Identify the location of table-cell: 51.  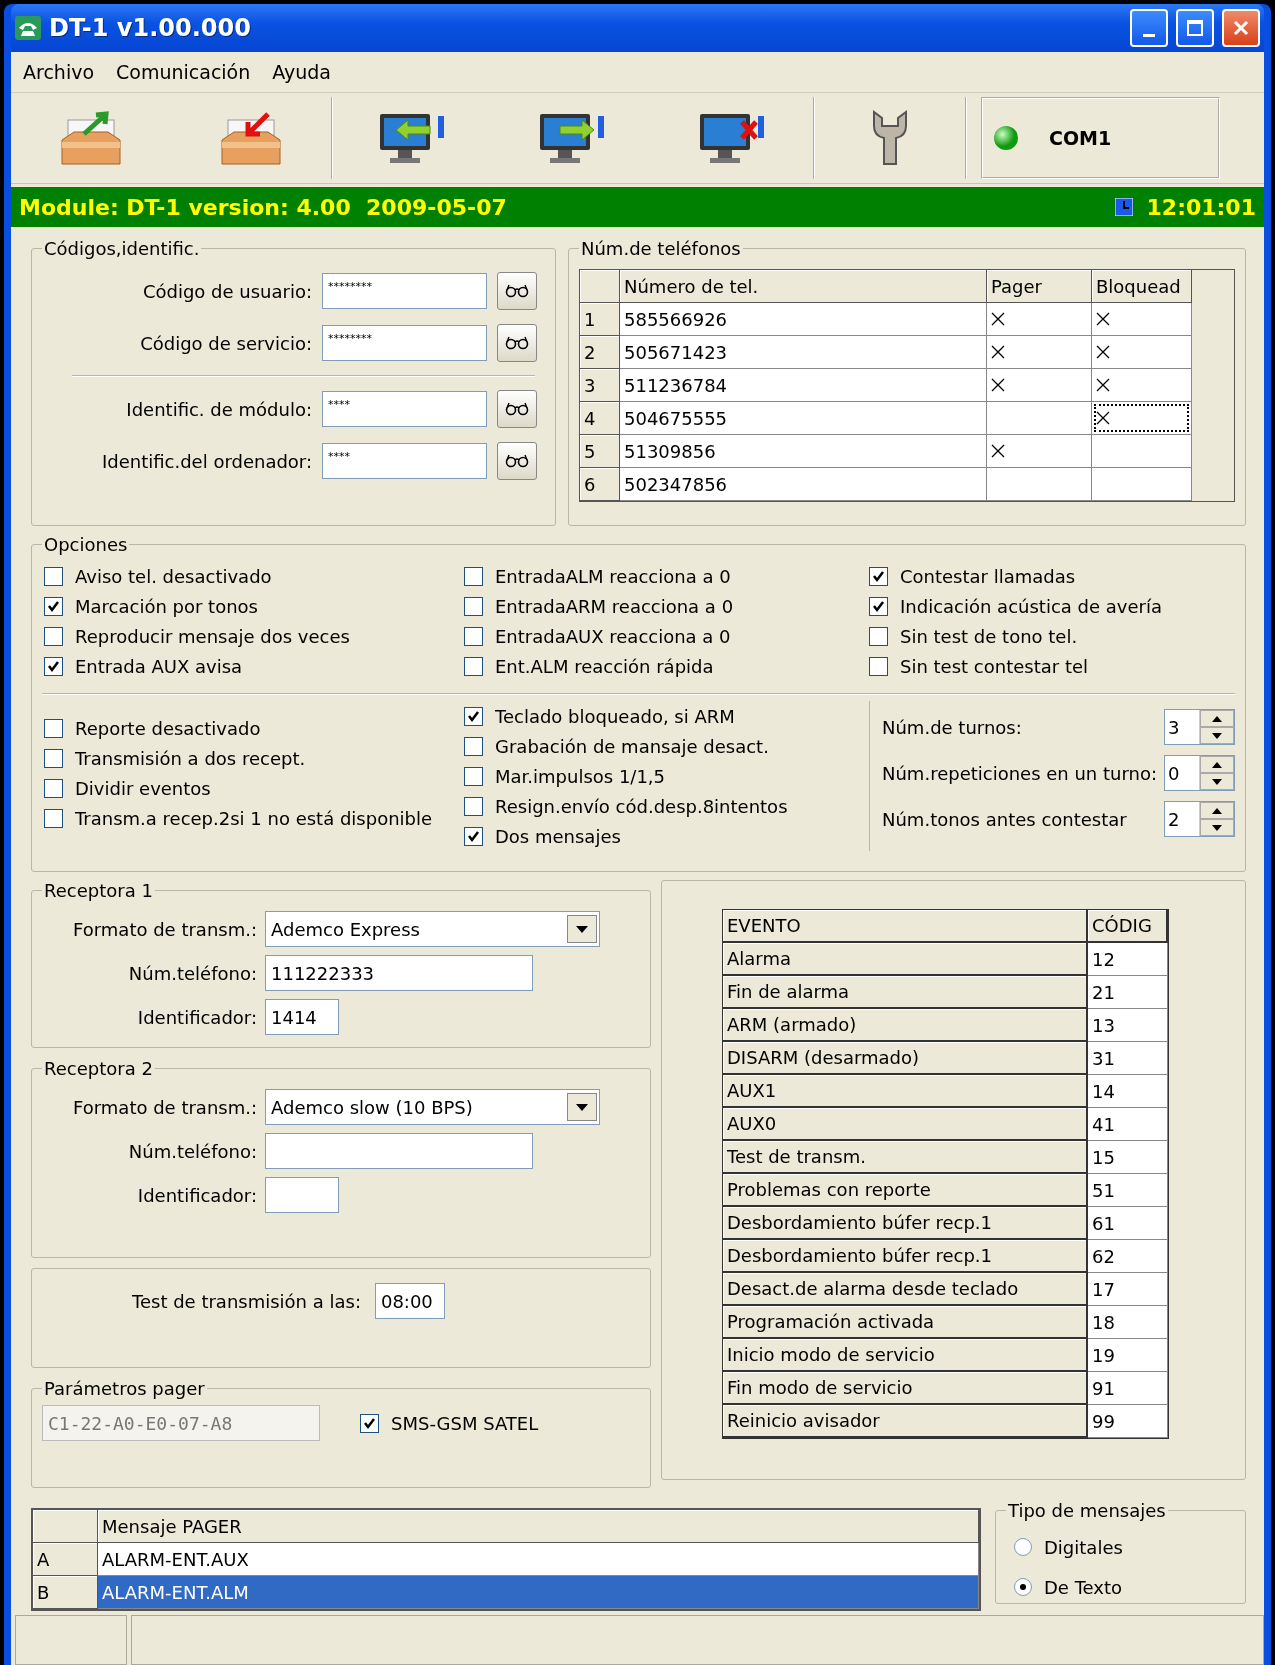
(1128, 1190).